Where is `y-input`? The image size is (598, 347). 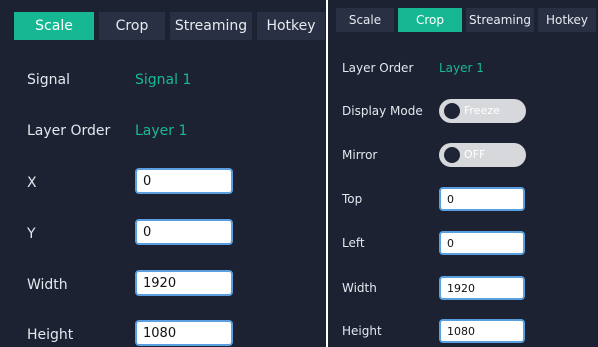
y-input is located at coordinates (184, 232).